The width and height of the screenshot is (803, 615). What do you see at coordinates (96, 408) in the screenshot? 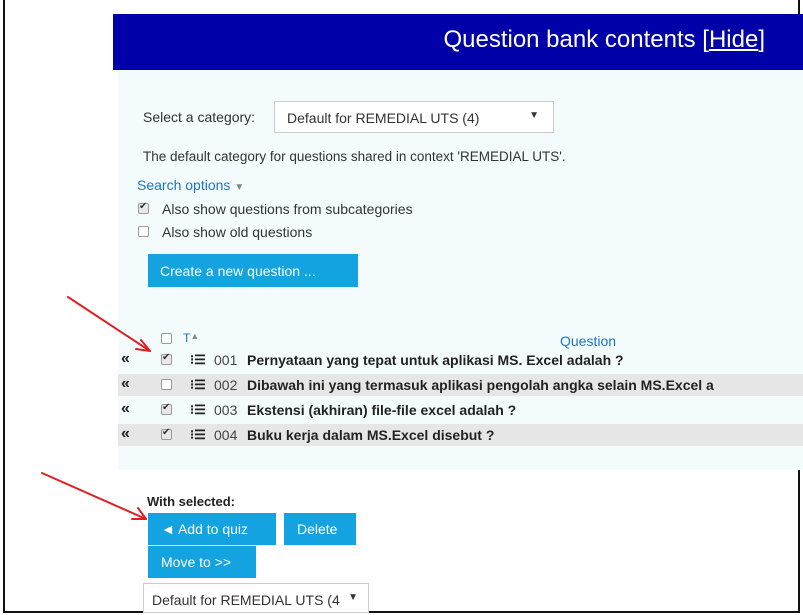
I see `annotation-arrows` at bounding box center [96, 408].